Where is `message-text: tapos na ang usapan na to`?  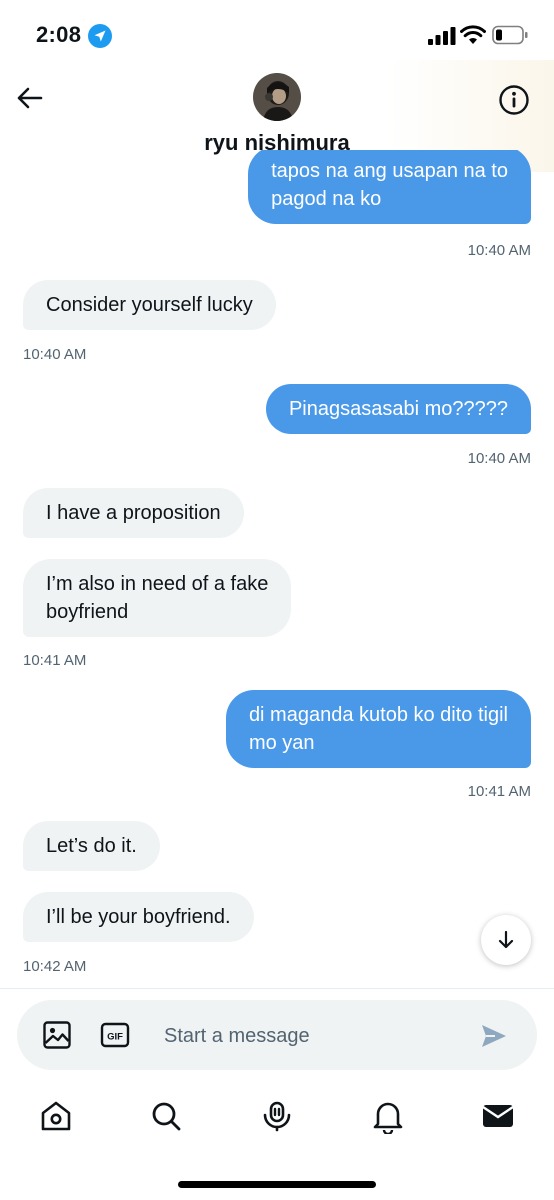
message-text: tapos na ang usapan na to is located at coordinates (389, 171).